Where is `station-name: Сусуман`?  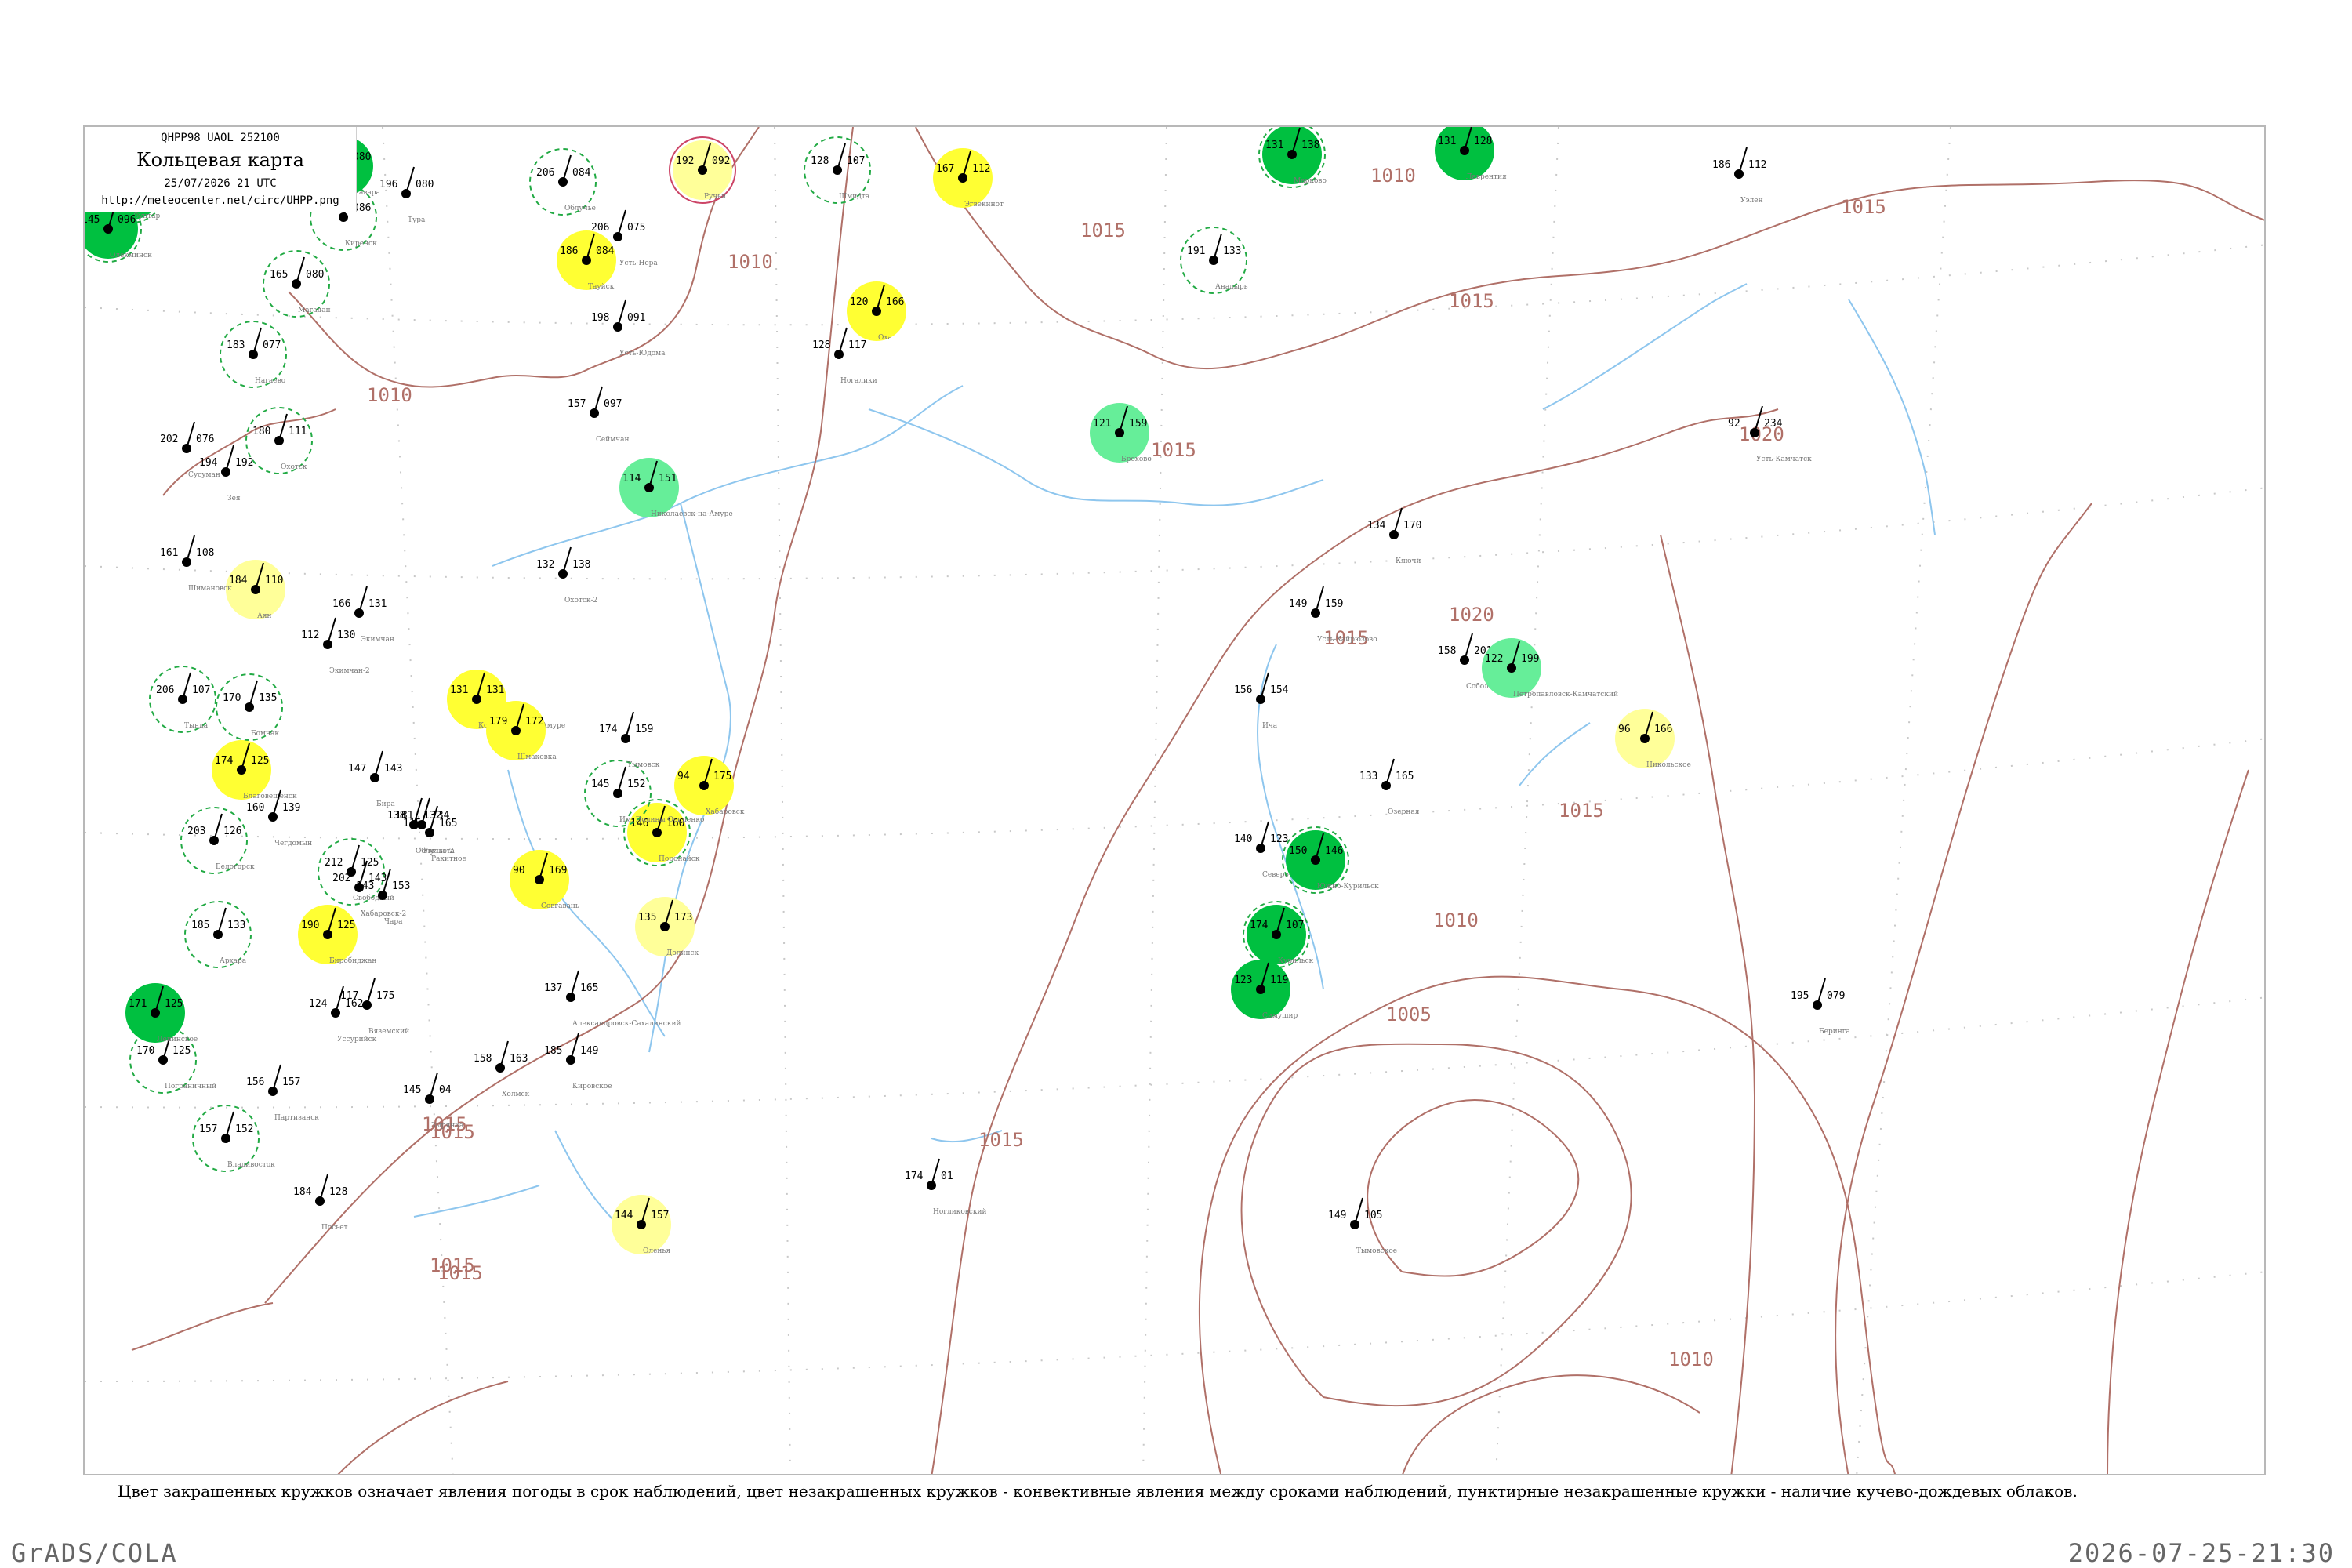
station-name: Сусуман is located at coordinates (204, 475).